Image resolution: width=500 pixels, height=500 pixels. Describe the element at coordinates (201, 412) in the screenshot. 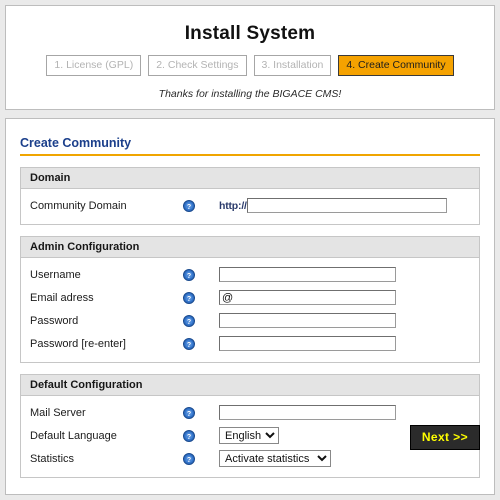

I see `help-cell-mail-server: ?` at that location.